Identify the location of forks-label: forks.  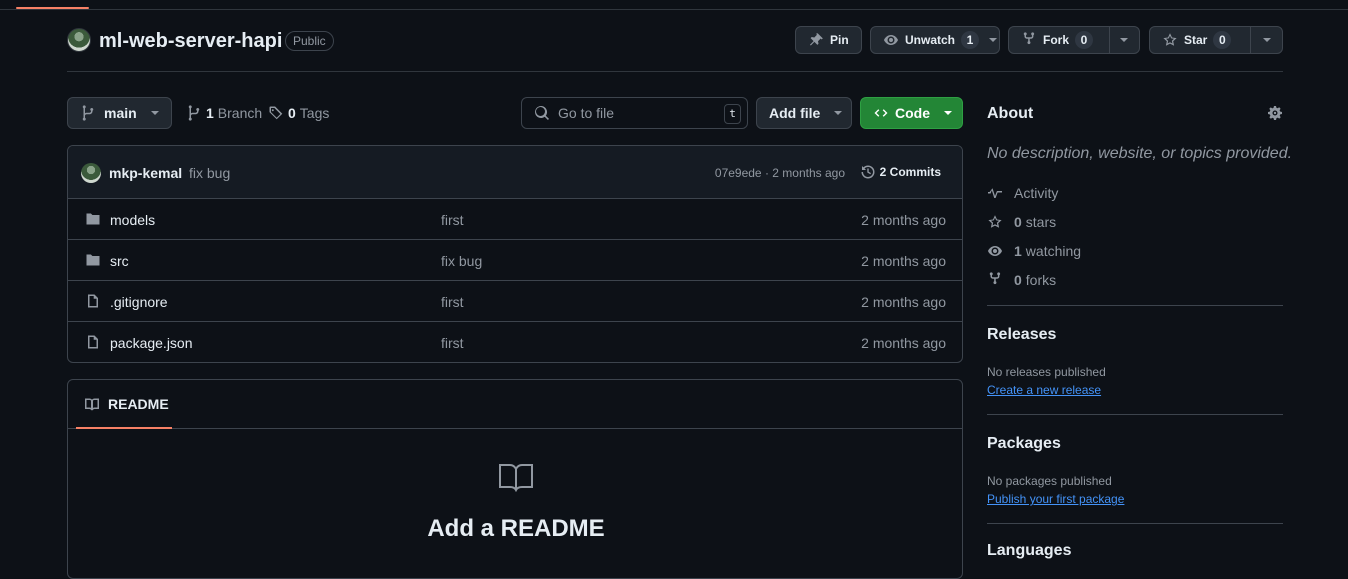
(1041, 280).